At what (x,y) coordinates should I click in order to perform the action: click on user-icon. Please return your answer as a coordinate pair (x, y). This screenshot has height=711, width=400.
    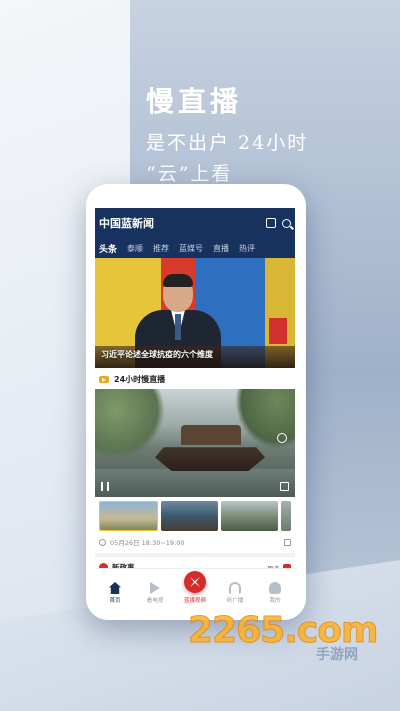
    Looking at the image, I should click on (275, 588).